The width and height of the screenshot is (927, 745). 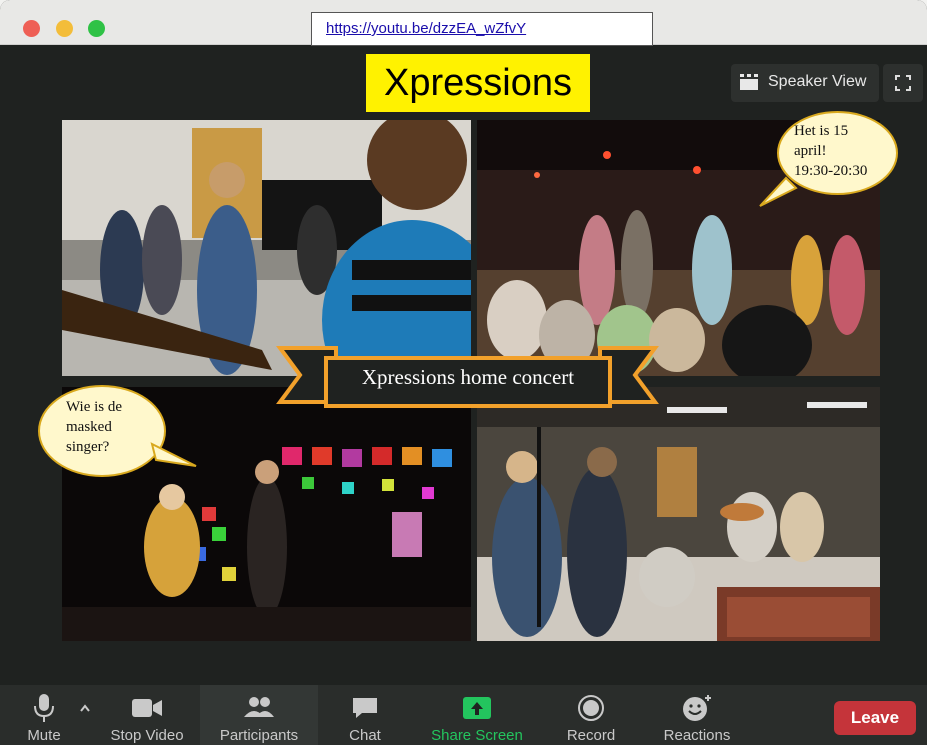 What do you see at coordinates (875, 718) in the screenshot?
I see `leave-button: Leave` at bounding box center [875, 718].